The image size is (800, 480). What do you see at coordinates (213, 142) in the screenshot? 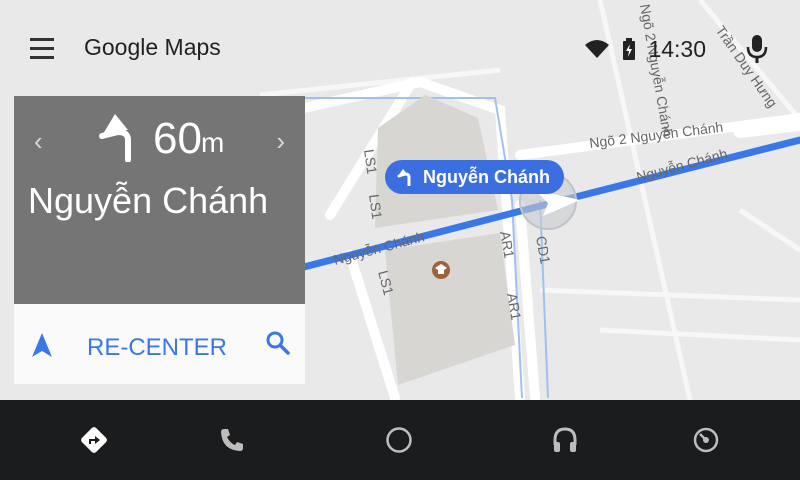
I see `distance-unit: m` at bounding box center [213, 142].